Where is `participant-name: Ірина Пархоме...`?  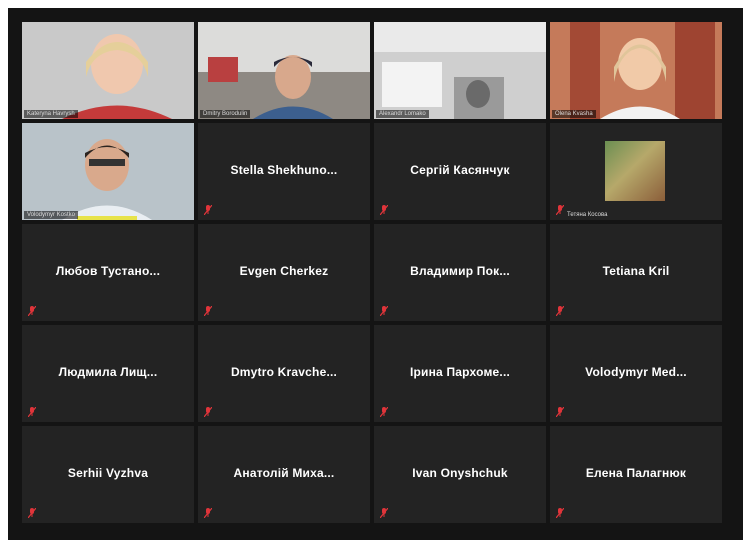
participant-name: Ірина Пархоме... is located at coordinates (460, 372).